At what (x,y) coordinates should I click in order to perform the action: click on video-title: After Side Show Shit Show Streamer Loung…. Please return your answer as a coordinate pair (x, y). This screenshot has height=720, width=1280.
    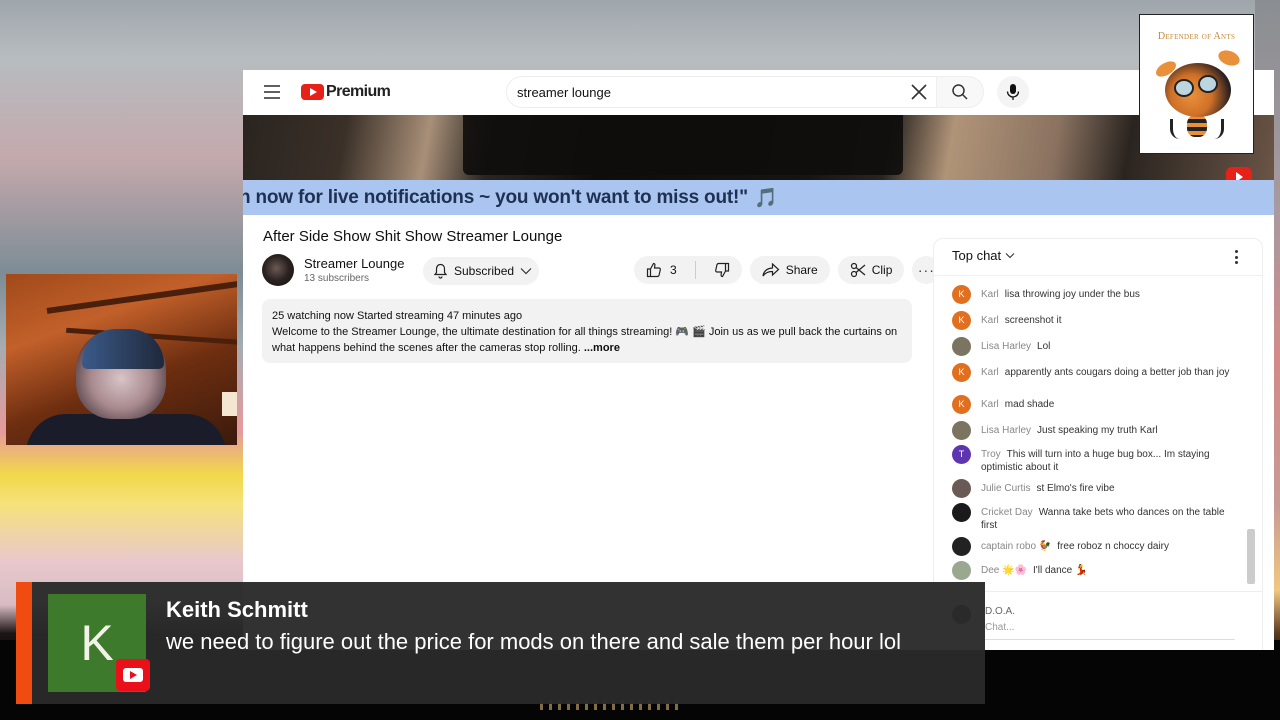
    Looking at the image, I should click on (413, 236).